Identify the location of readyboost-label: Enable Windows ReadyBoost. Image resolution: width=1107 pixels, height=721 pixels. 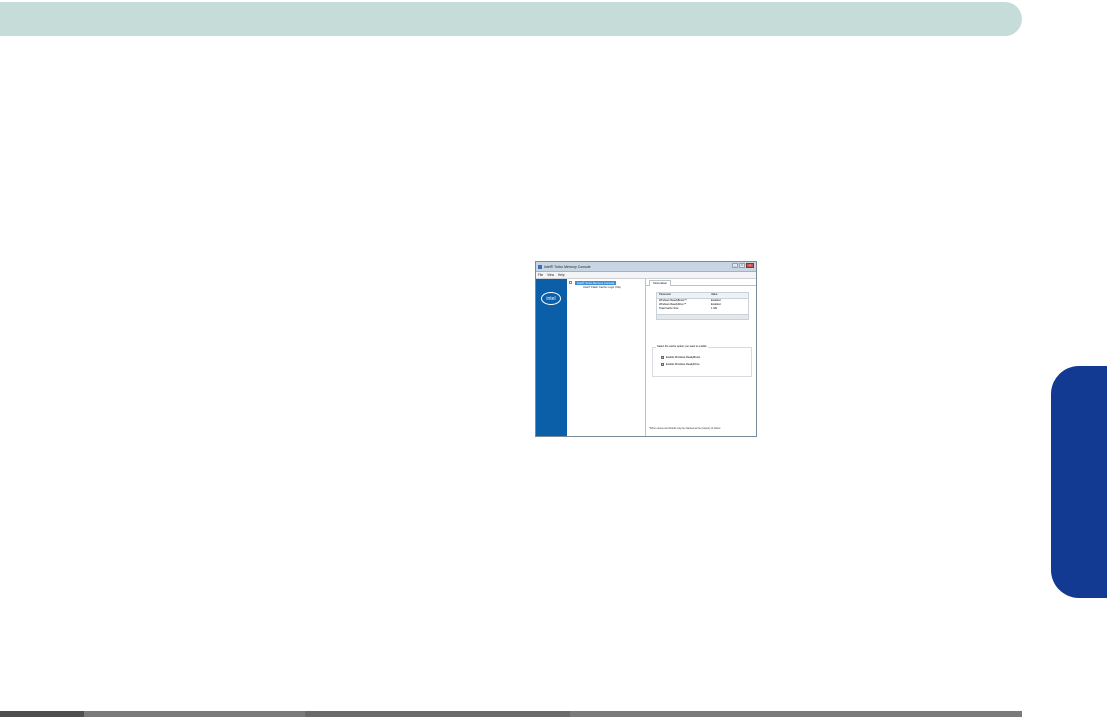
(683, 357).